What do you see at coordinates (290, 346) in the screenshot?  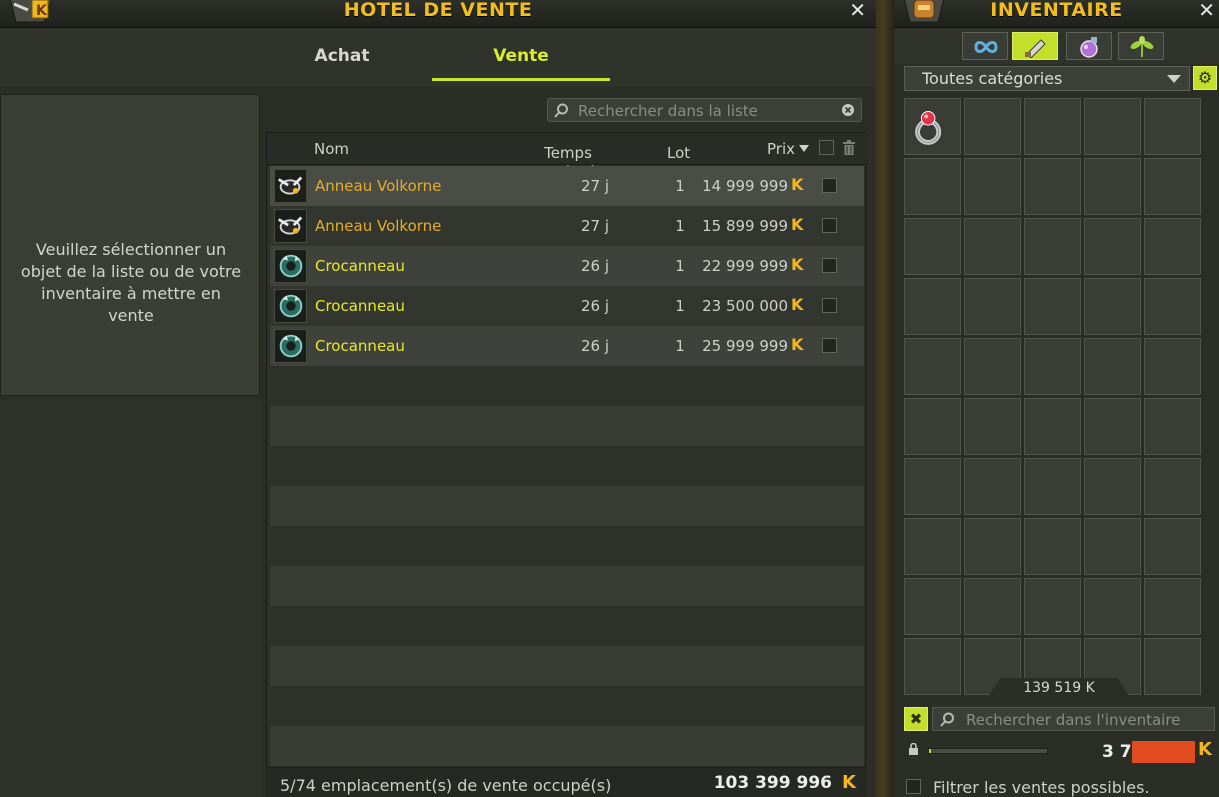 I see `crocanneau-icon` at bounding box center [290, 346].